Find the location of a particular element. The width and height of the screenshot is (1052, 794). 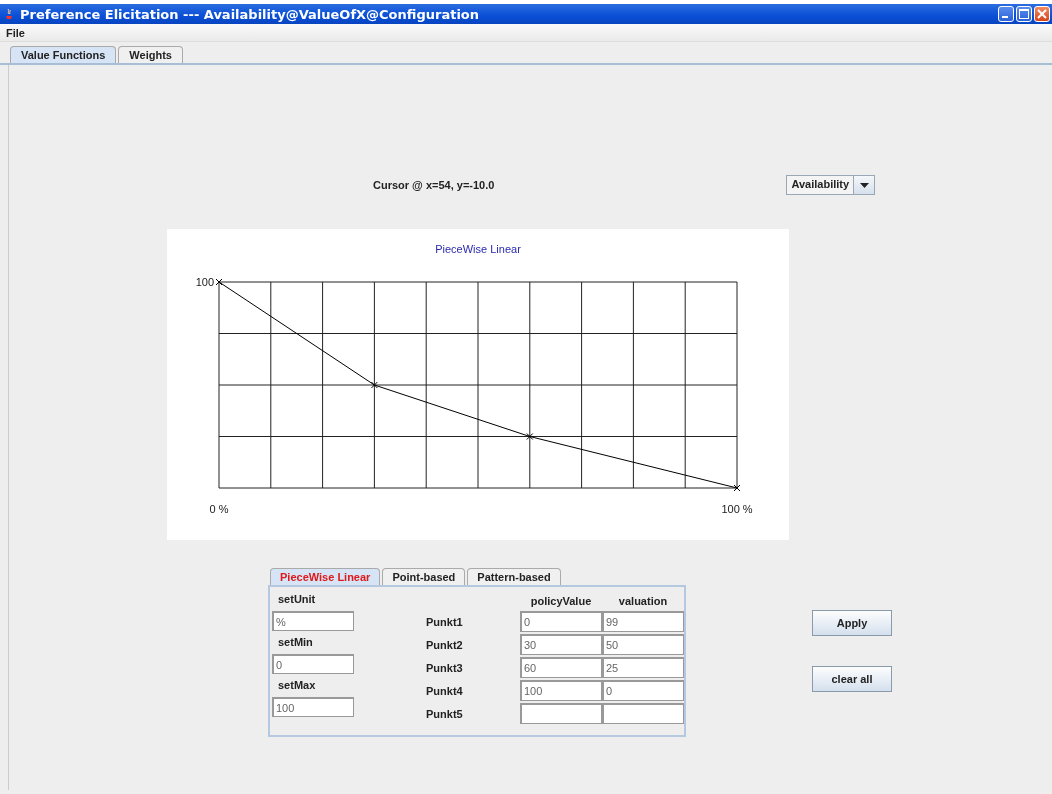

input-field: 99 is located at coordinates (643, 621).